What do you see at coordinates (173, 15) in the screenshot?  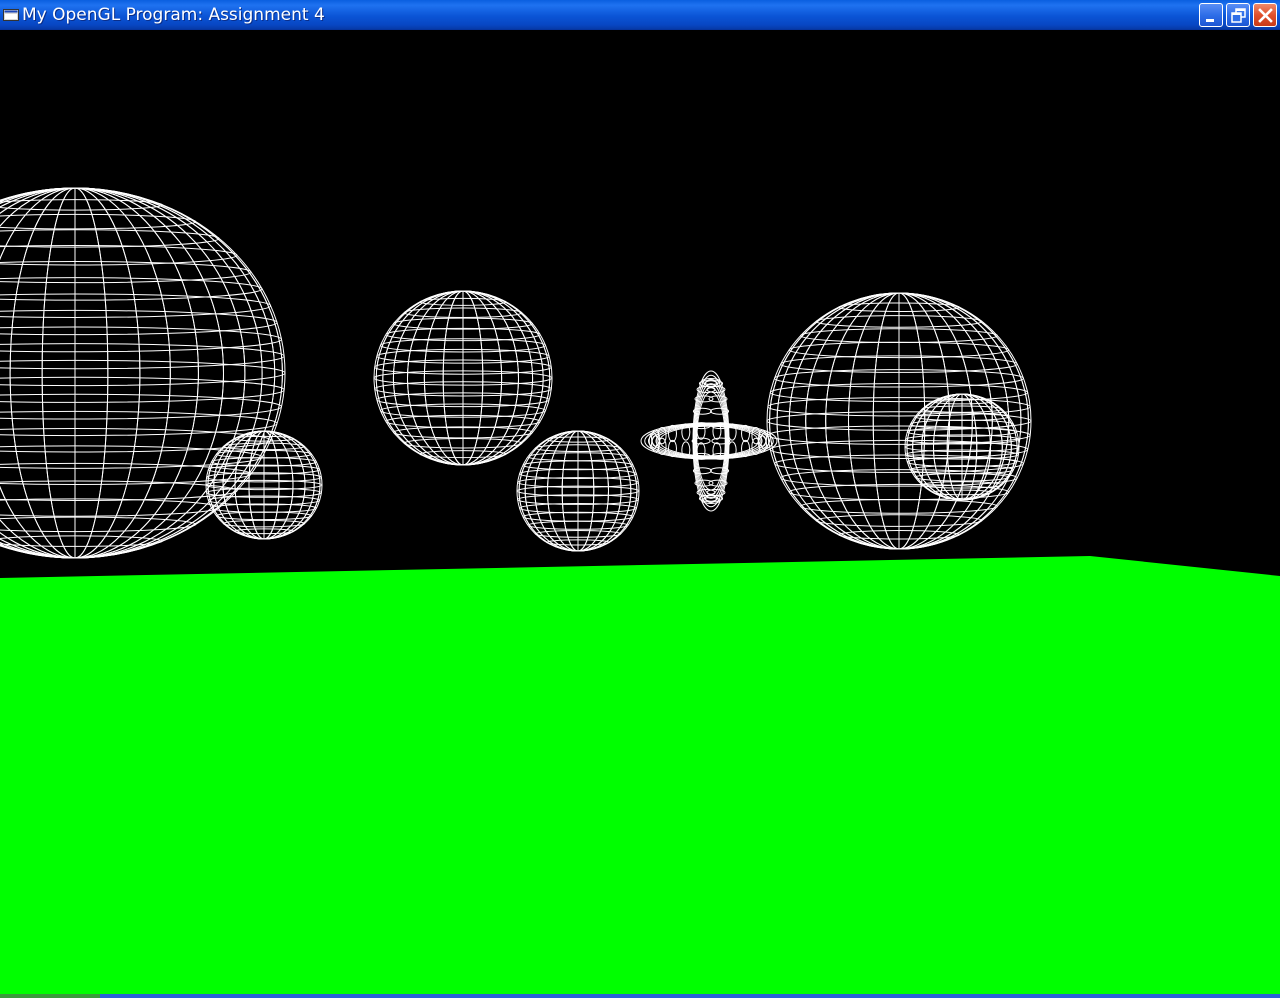 I see `window-title: My OpenGL Program: Assignment 4` at bounding box center [173, 15].